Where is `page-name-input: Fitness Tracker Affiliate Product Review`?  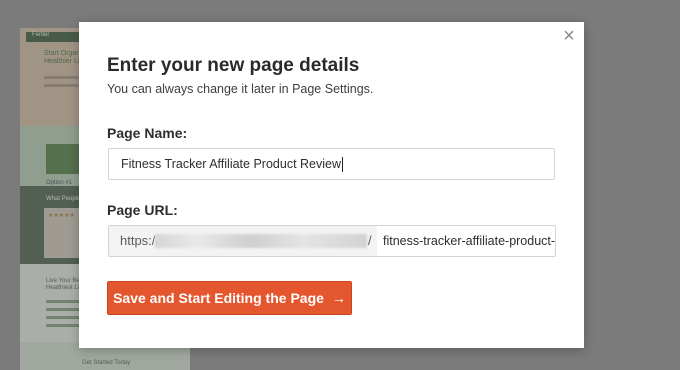 page-name-input: Fitness Tracker Affiliate Product Review is located at coordinates (331, 164).